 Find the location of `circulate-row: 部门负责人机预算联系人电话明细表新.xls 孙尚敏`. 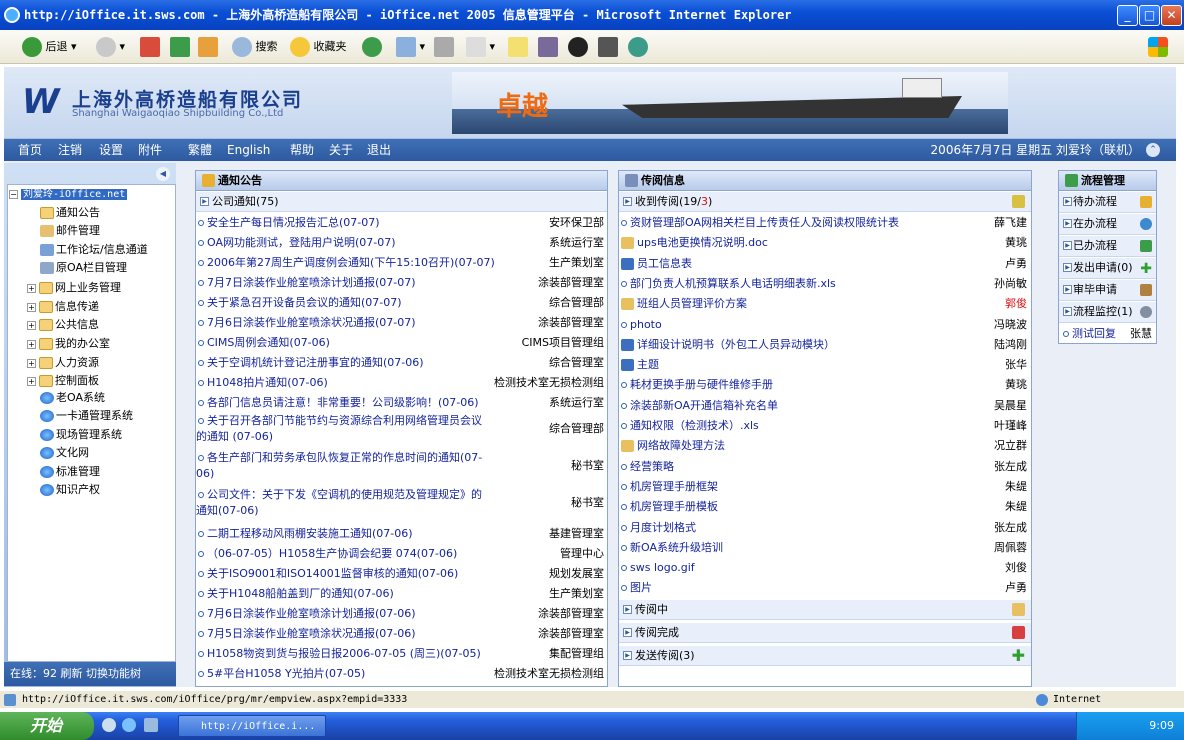

circulate-row: 部门负责人机预算联系人电话明细表新.xls 孙尚敏 is located at coordinates (825, 284).